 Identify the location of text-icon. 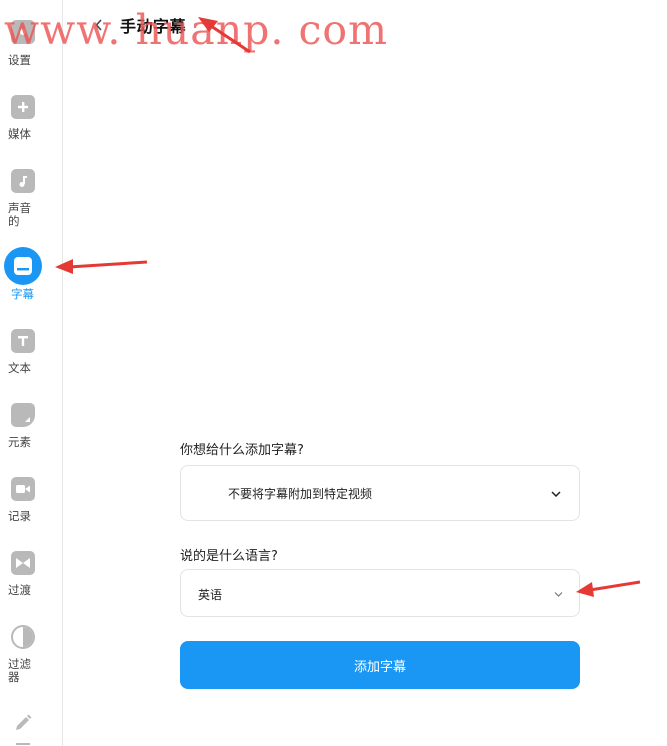
(23, 341).